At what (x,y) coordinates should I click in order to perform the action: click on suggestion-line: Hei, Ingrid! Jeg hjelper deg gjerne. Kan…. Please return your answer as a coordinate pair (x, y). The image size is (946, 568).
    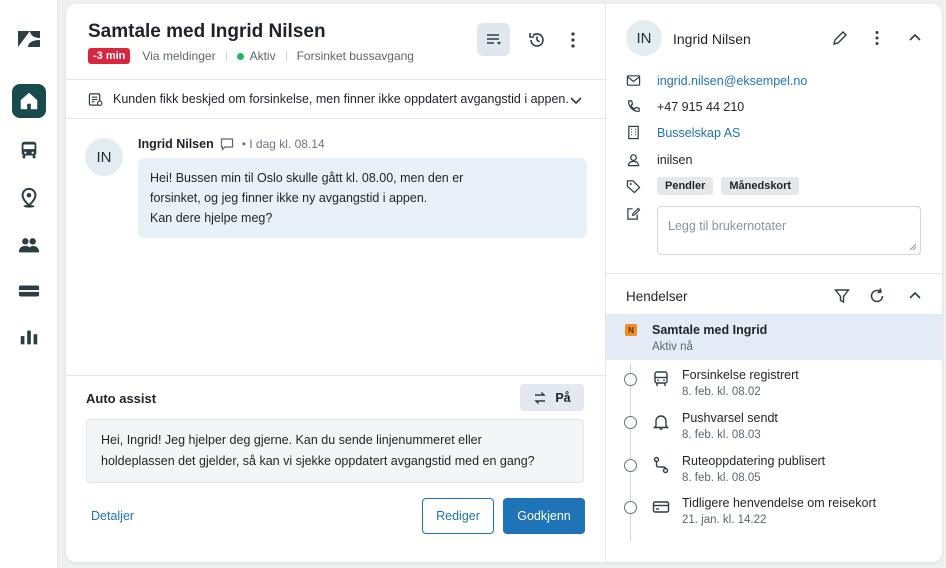
    Looking at the image, I should click on (291, 440).